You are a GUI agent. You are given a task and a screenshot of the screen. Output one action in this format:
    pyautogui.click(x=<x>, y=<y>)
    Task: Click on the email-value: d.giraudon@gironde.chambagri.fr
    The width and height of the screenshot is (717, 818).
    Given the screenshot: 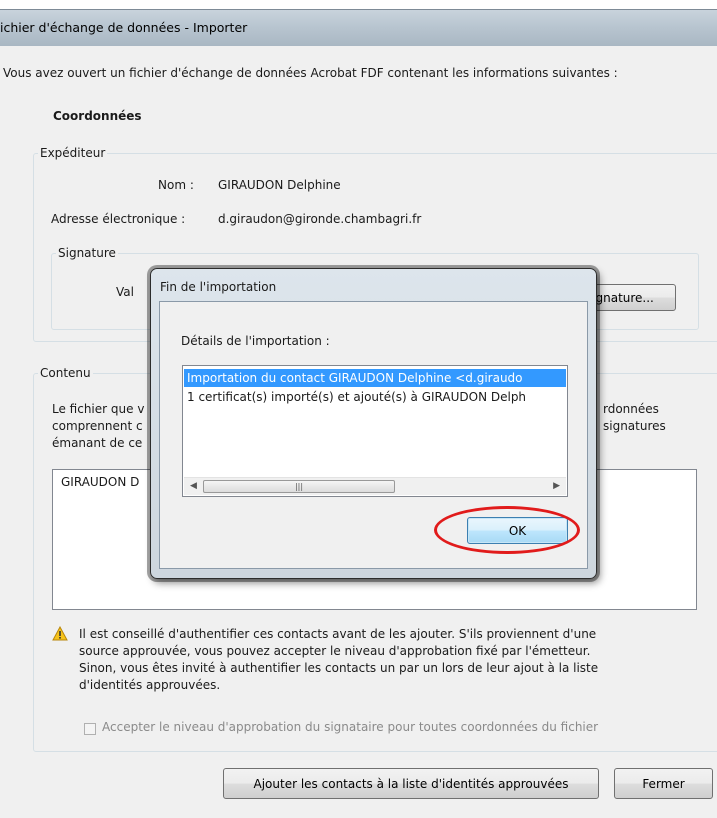 What is the action you would take?
    pyautogui.click(x=320, y=219)
    